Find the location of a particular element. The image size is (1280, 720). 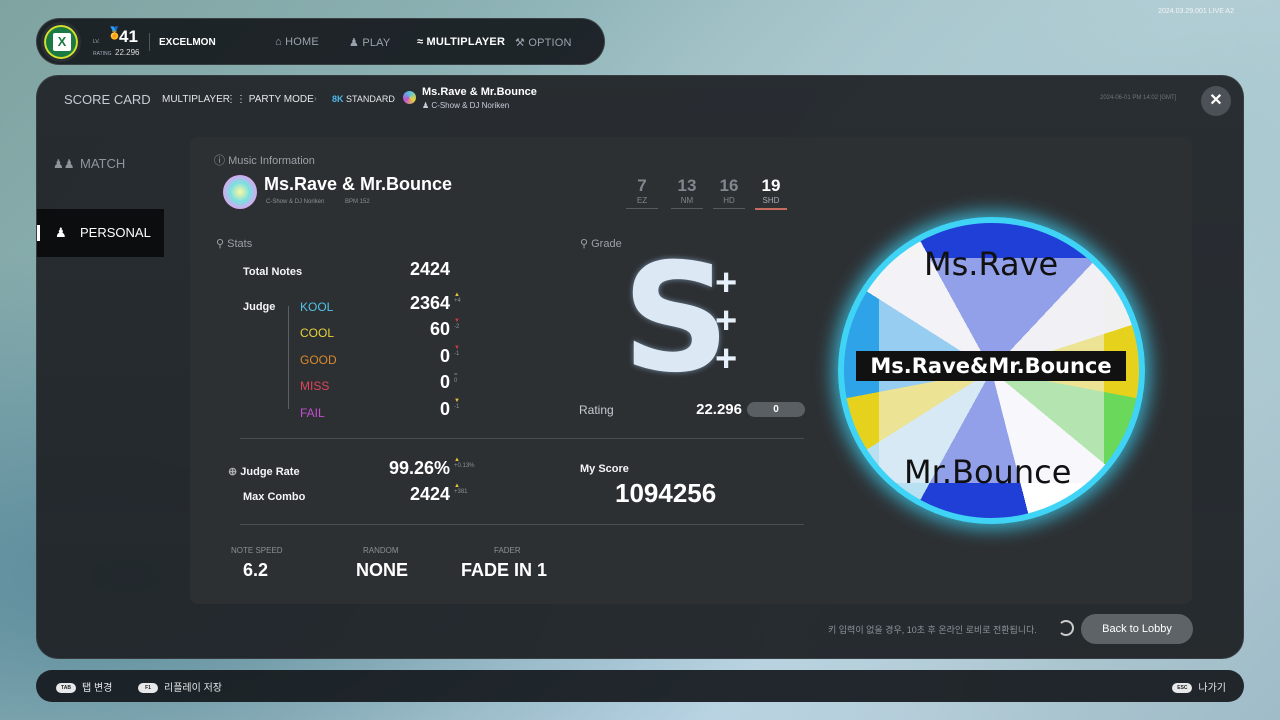

player-name: EXCELMON is located at coordinates (187, 42).